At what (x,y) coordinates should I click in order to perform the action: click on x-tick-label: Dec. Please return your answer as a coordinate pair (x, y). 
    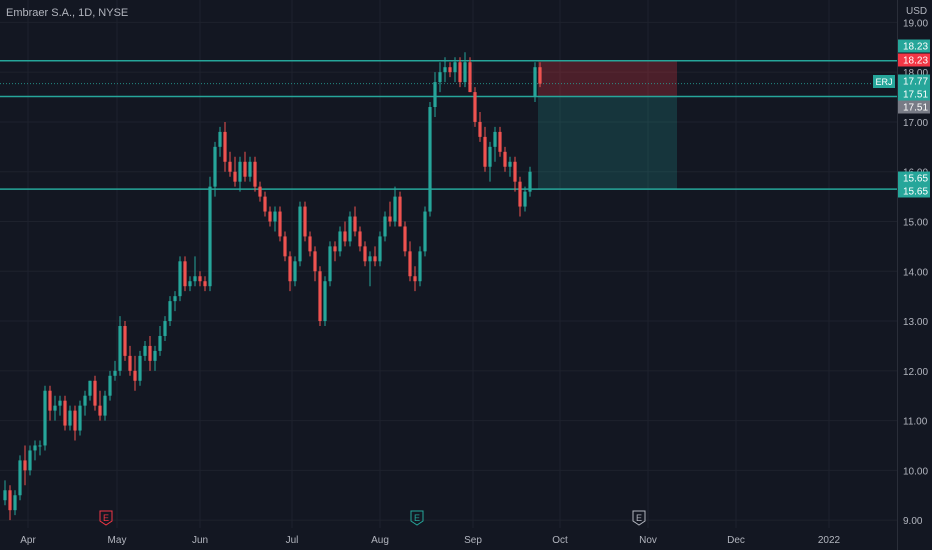
    Looking at the image, I should click on (736, 540).